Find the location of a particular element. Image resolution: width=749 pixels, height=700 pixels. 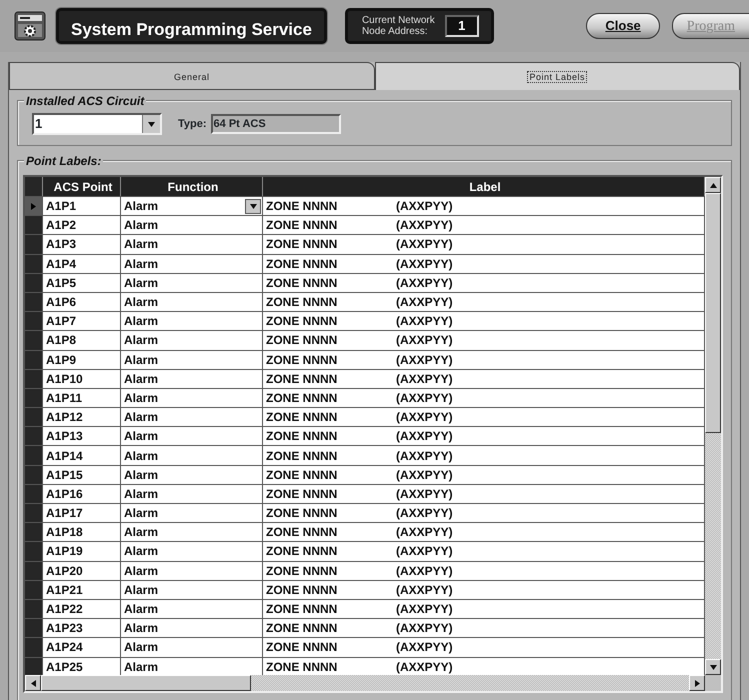

scroll-right-button is located at coordinates (697, 683).